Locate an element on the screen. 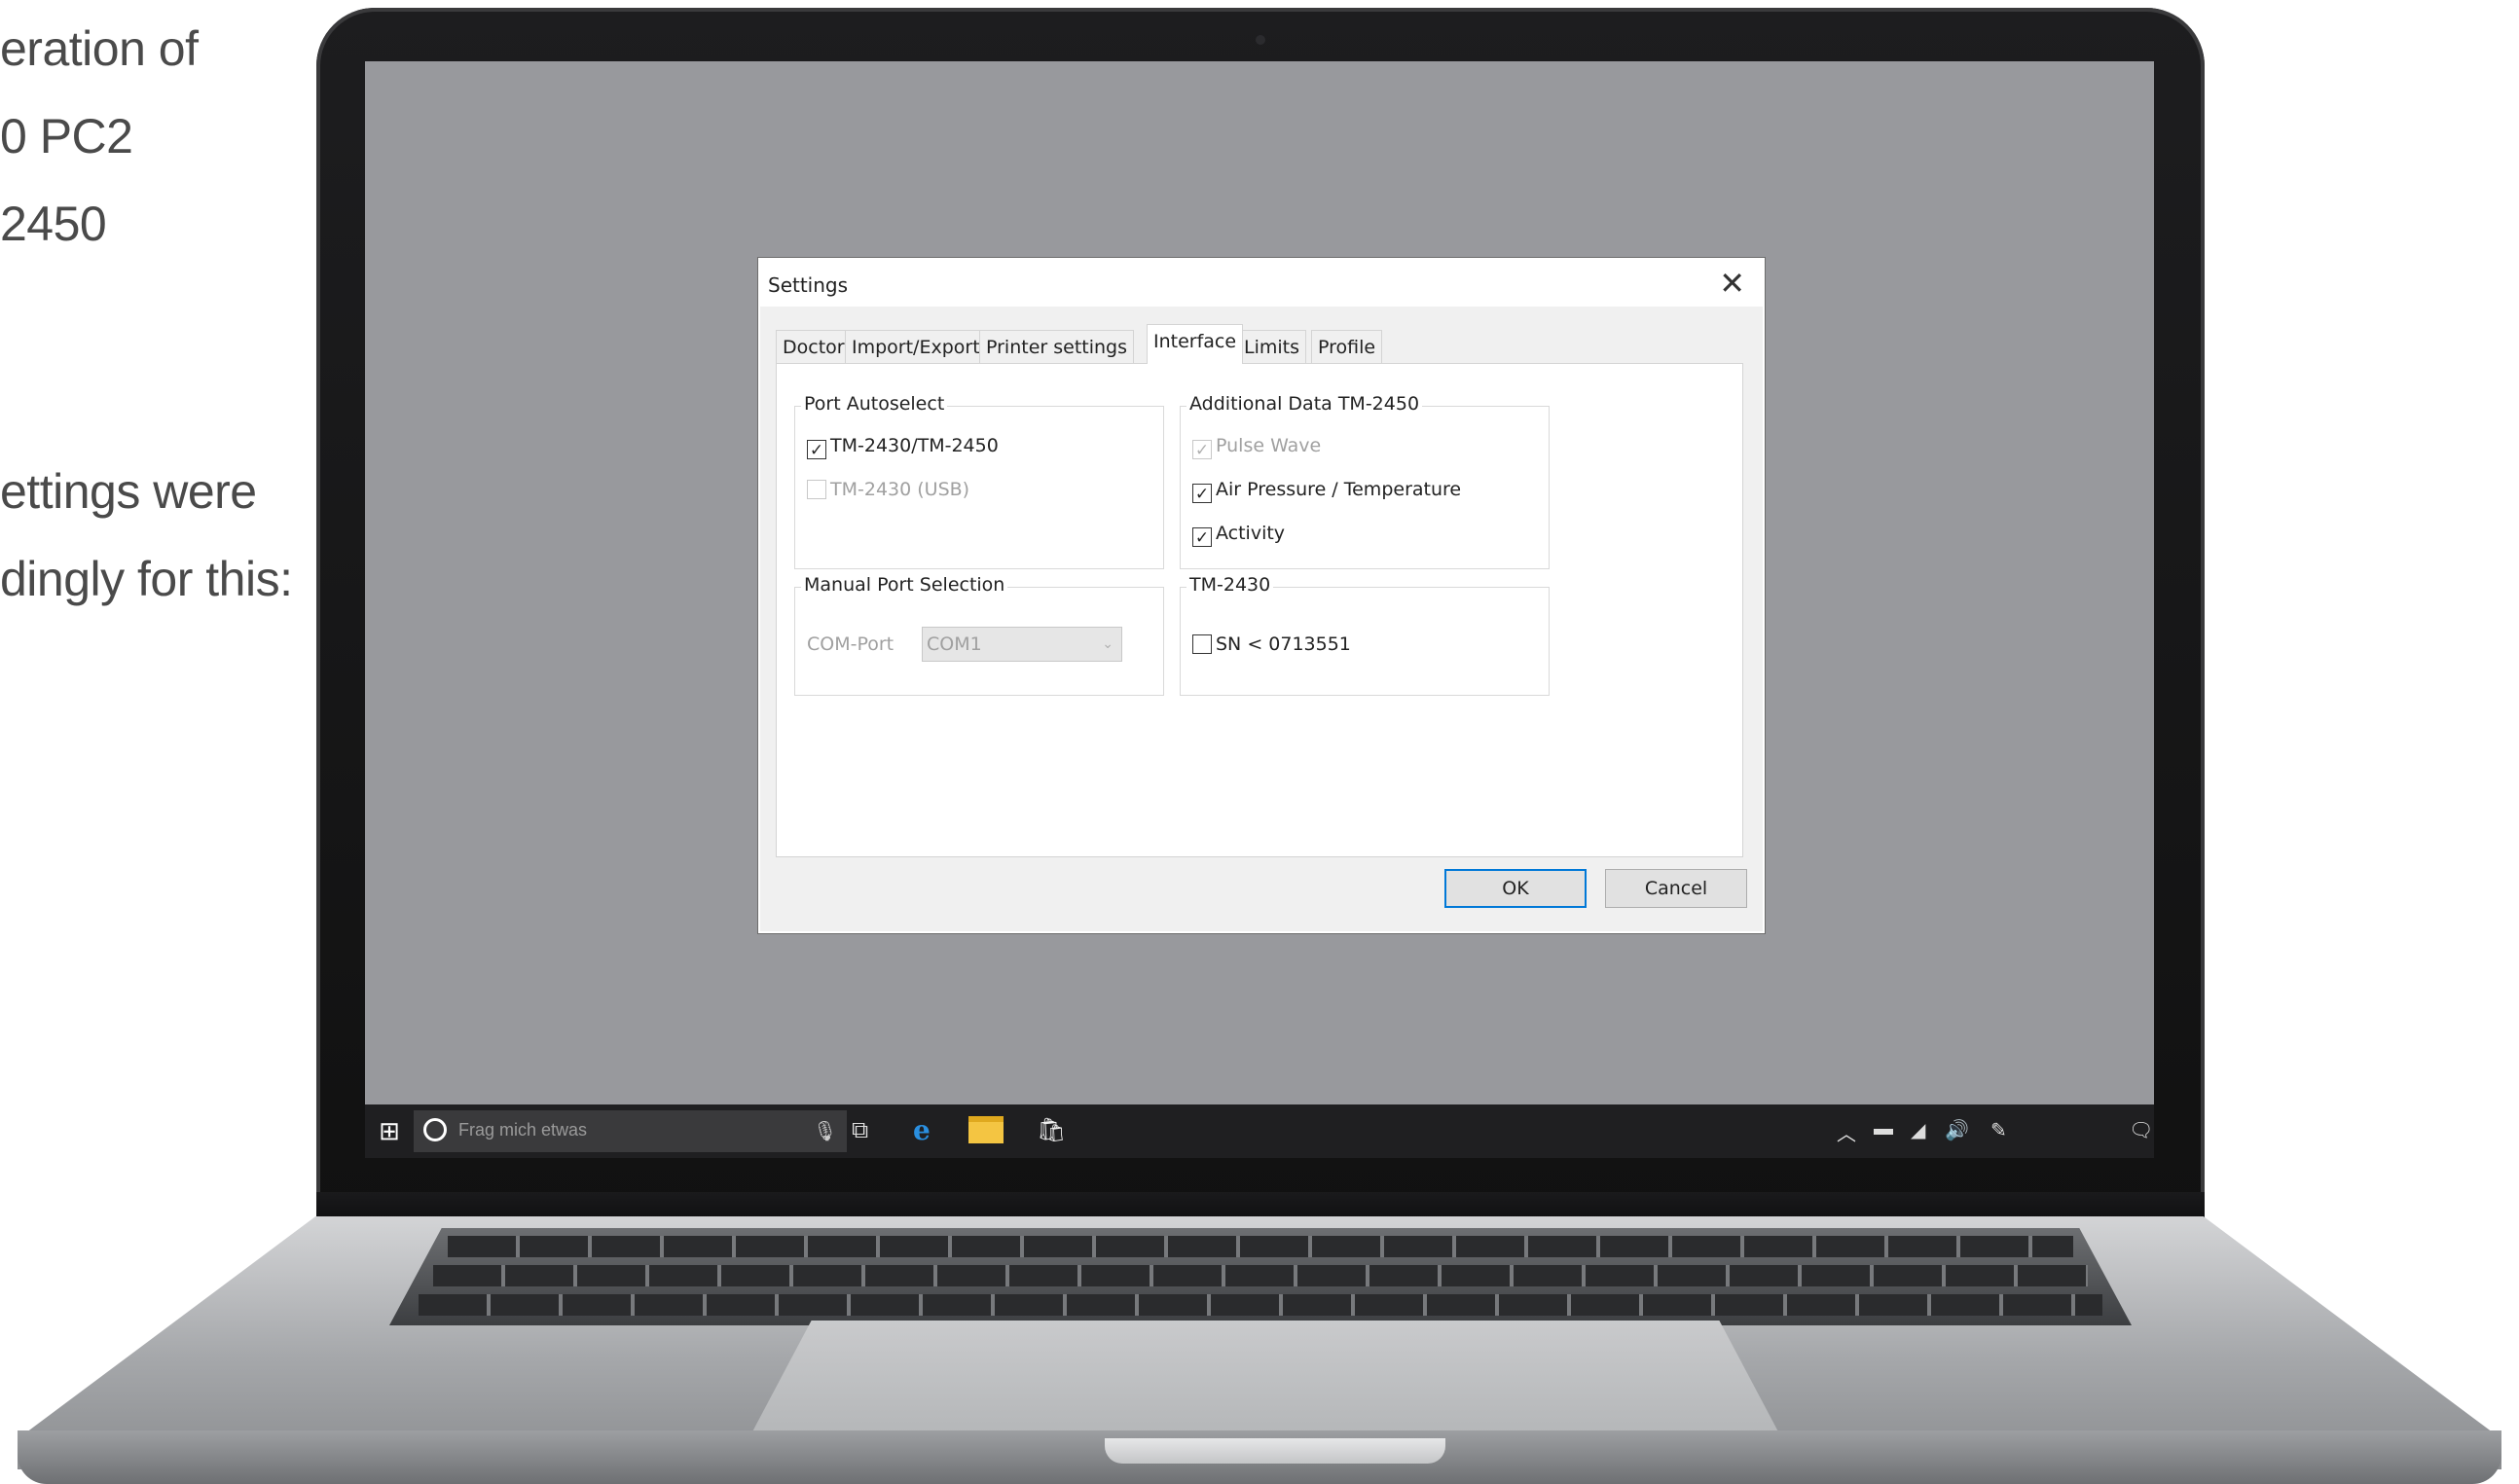 This screenshot has height=1484, width=2519. group-label: Manual Port Selection is located at coordinates (904, 585).